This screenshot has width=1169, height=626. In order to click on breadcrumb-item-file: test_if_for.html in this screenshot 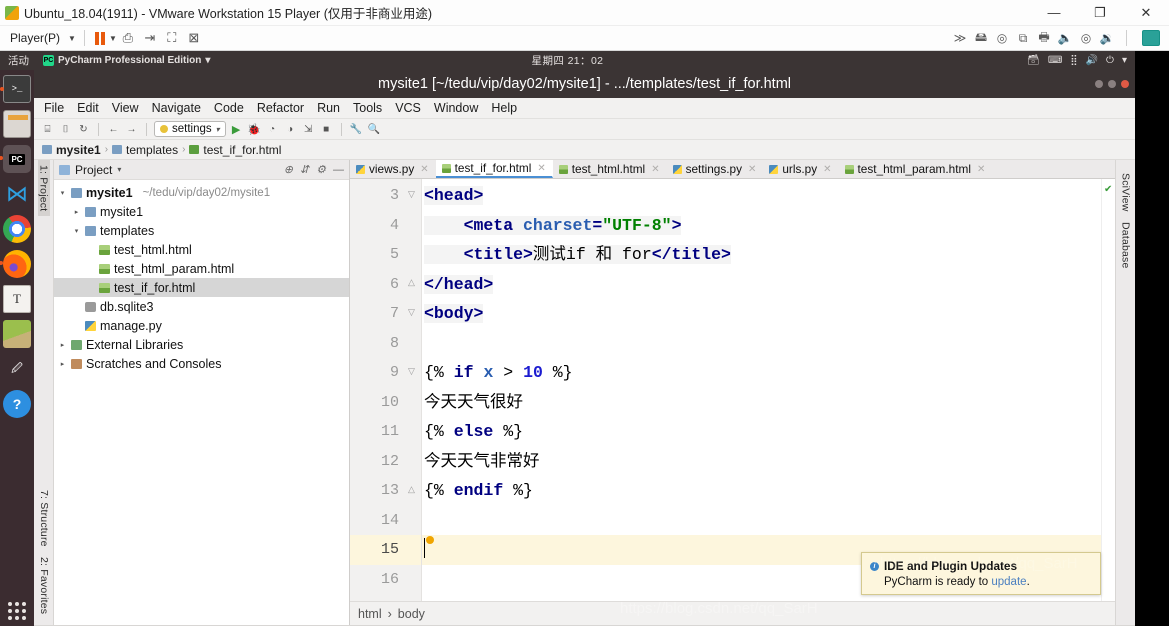, I will do `click(242, 150)`.